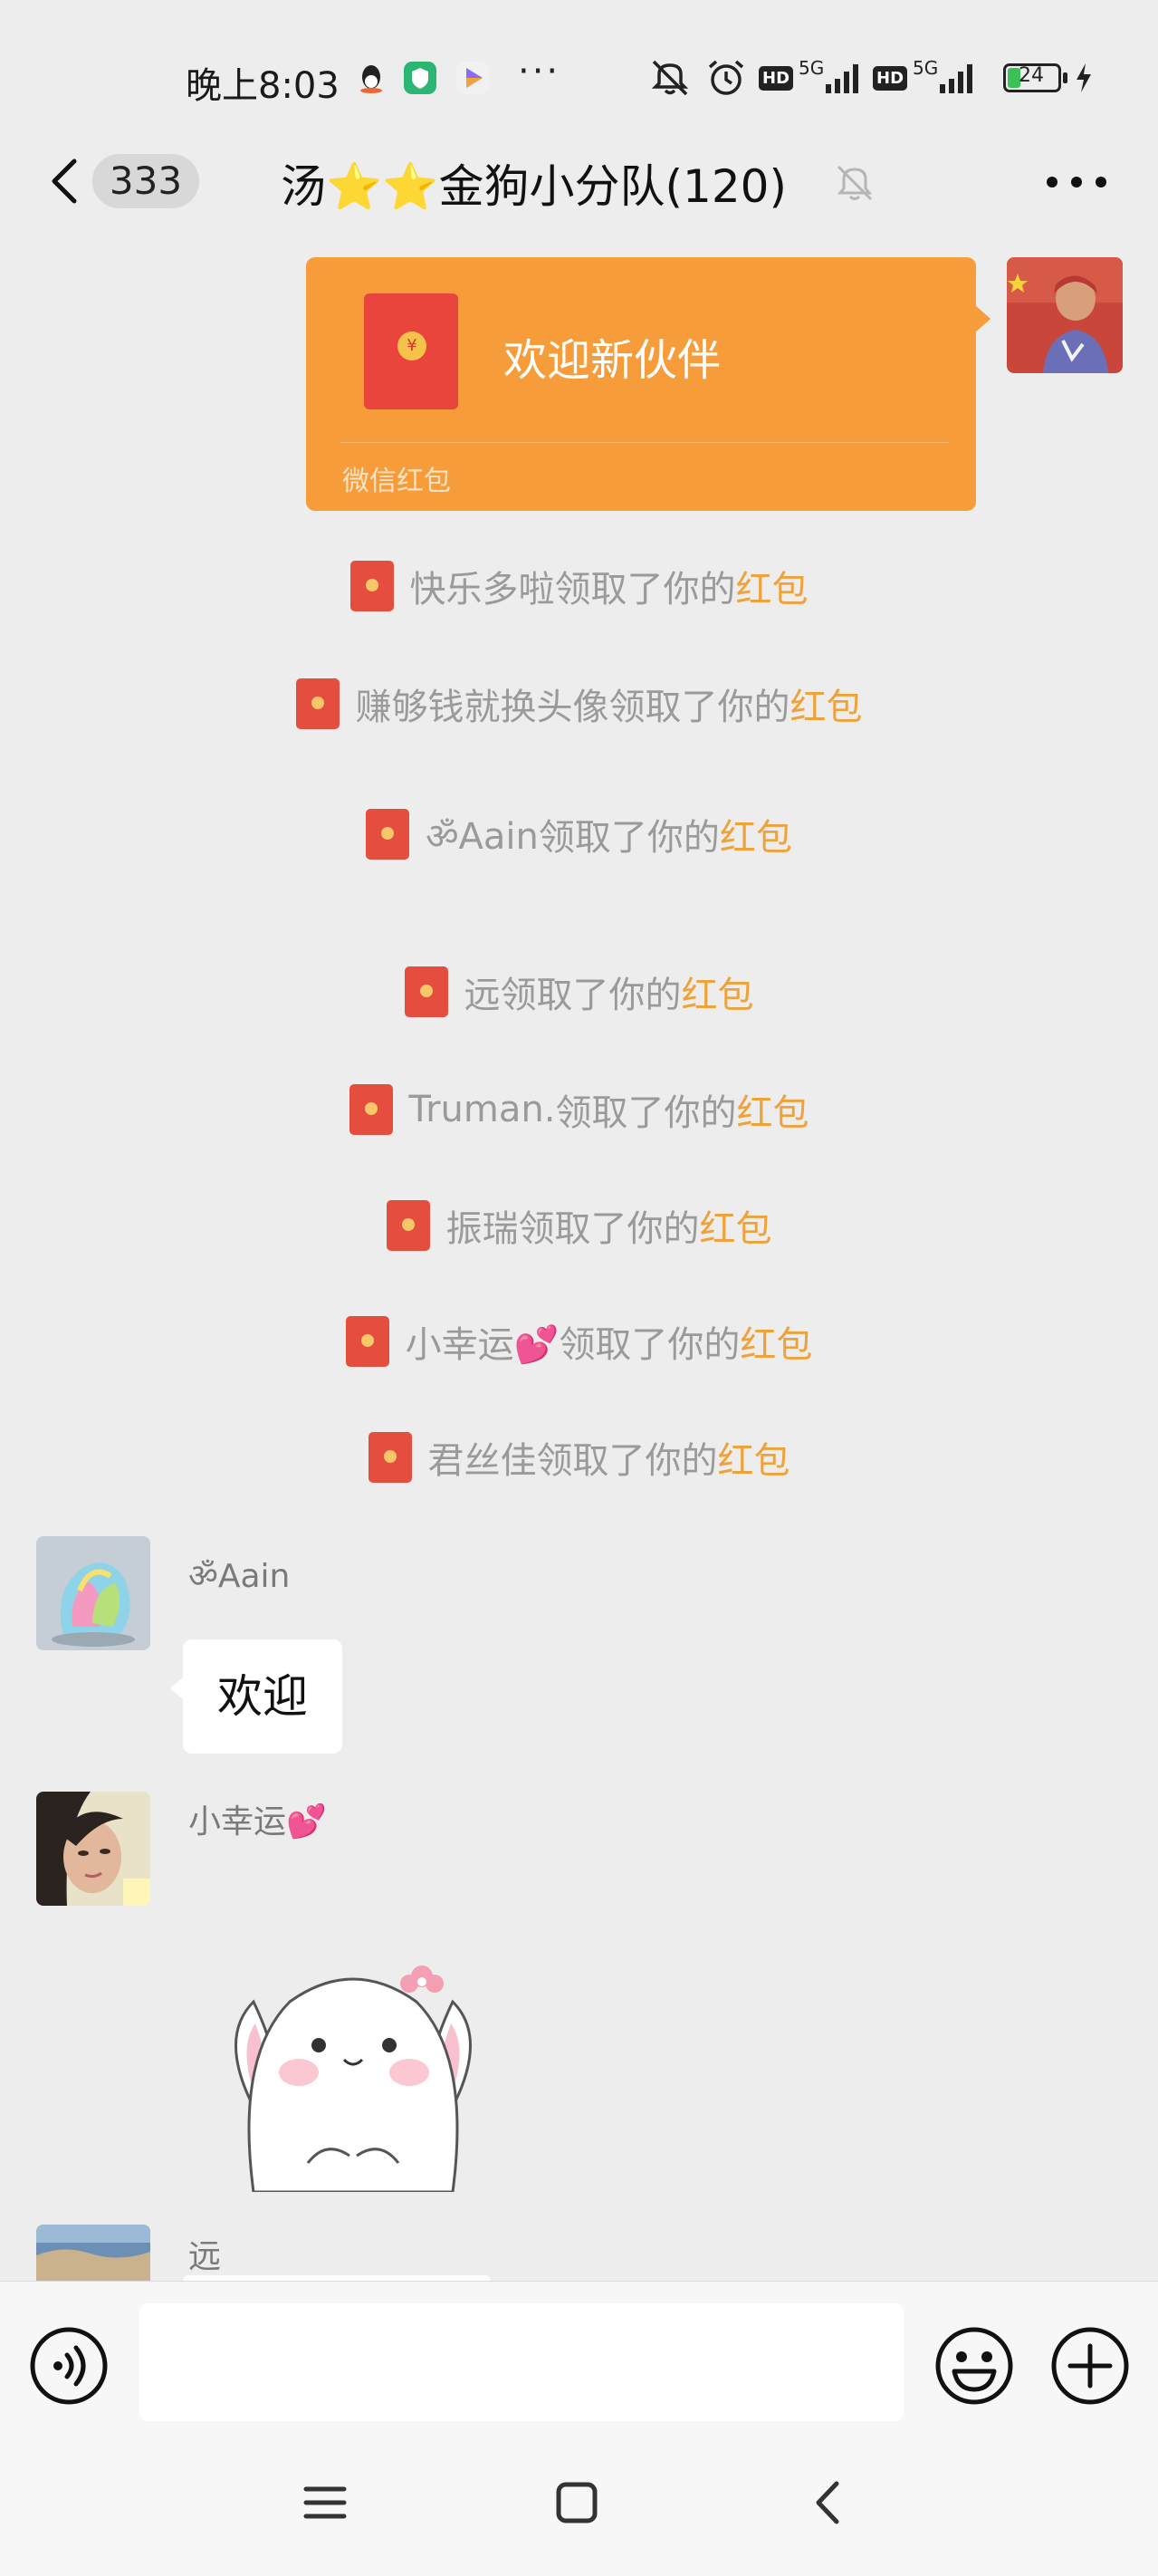 This screenshot has height=2576, width=1158. What do you see at coordinates (726, 77) in the screenshot?
I see `alarm-icon` at bounding box center [726, 77].